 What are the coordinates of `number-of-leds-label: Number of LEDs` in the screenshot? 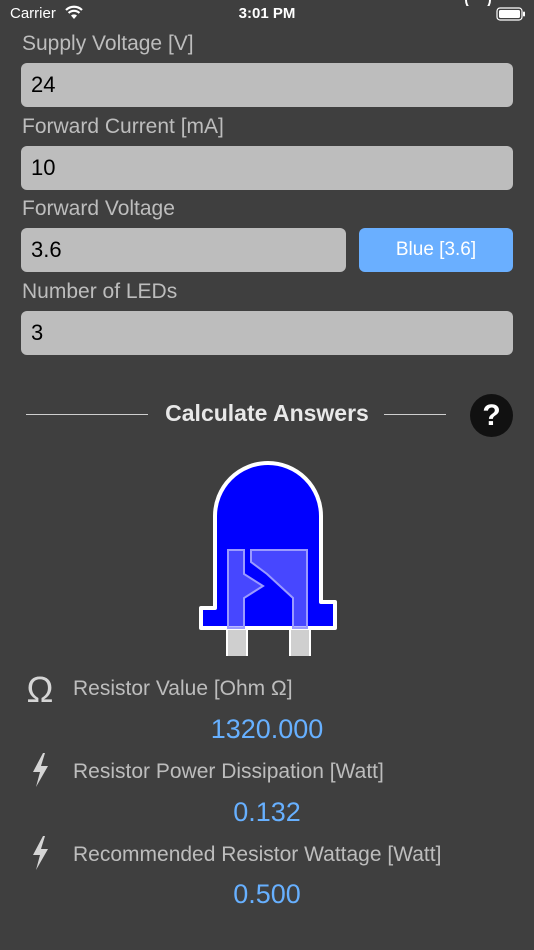 It's located at (100, 291).